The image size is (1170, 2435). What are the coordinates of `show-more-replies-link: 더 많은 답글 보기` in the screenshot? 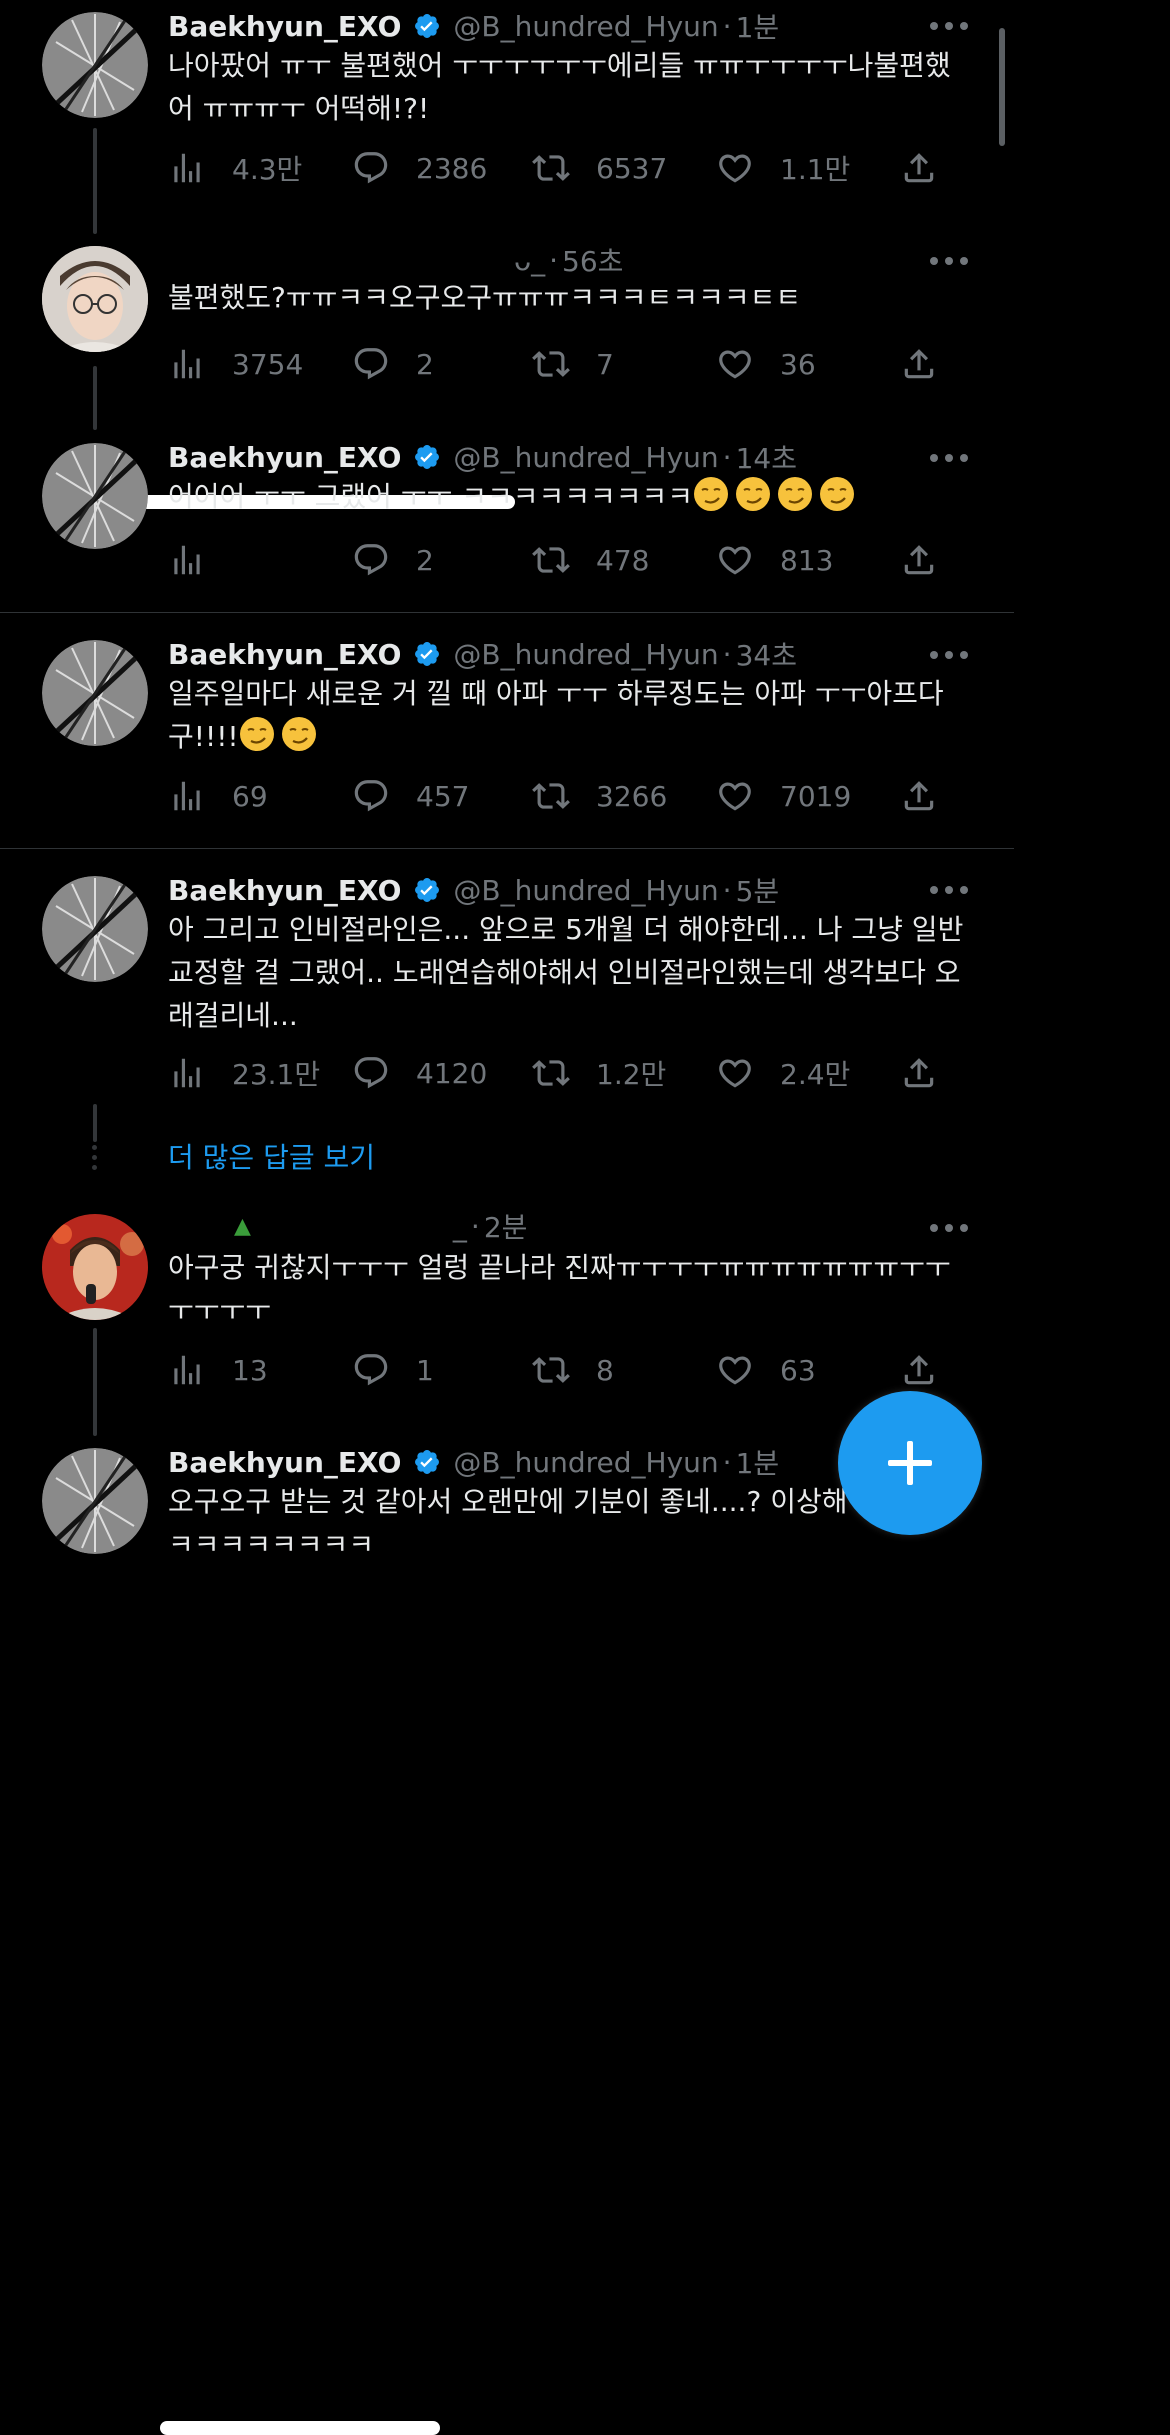 It's located at (271, 1156).